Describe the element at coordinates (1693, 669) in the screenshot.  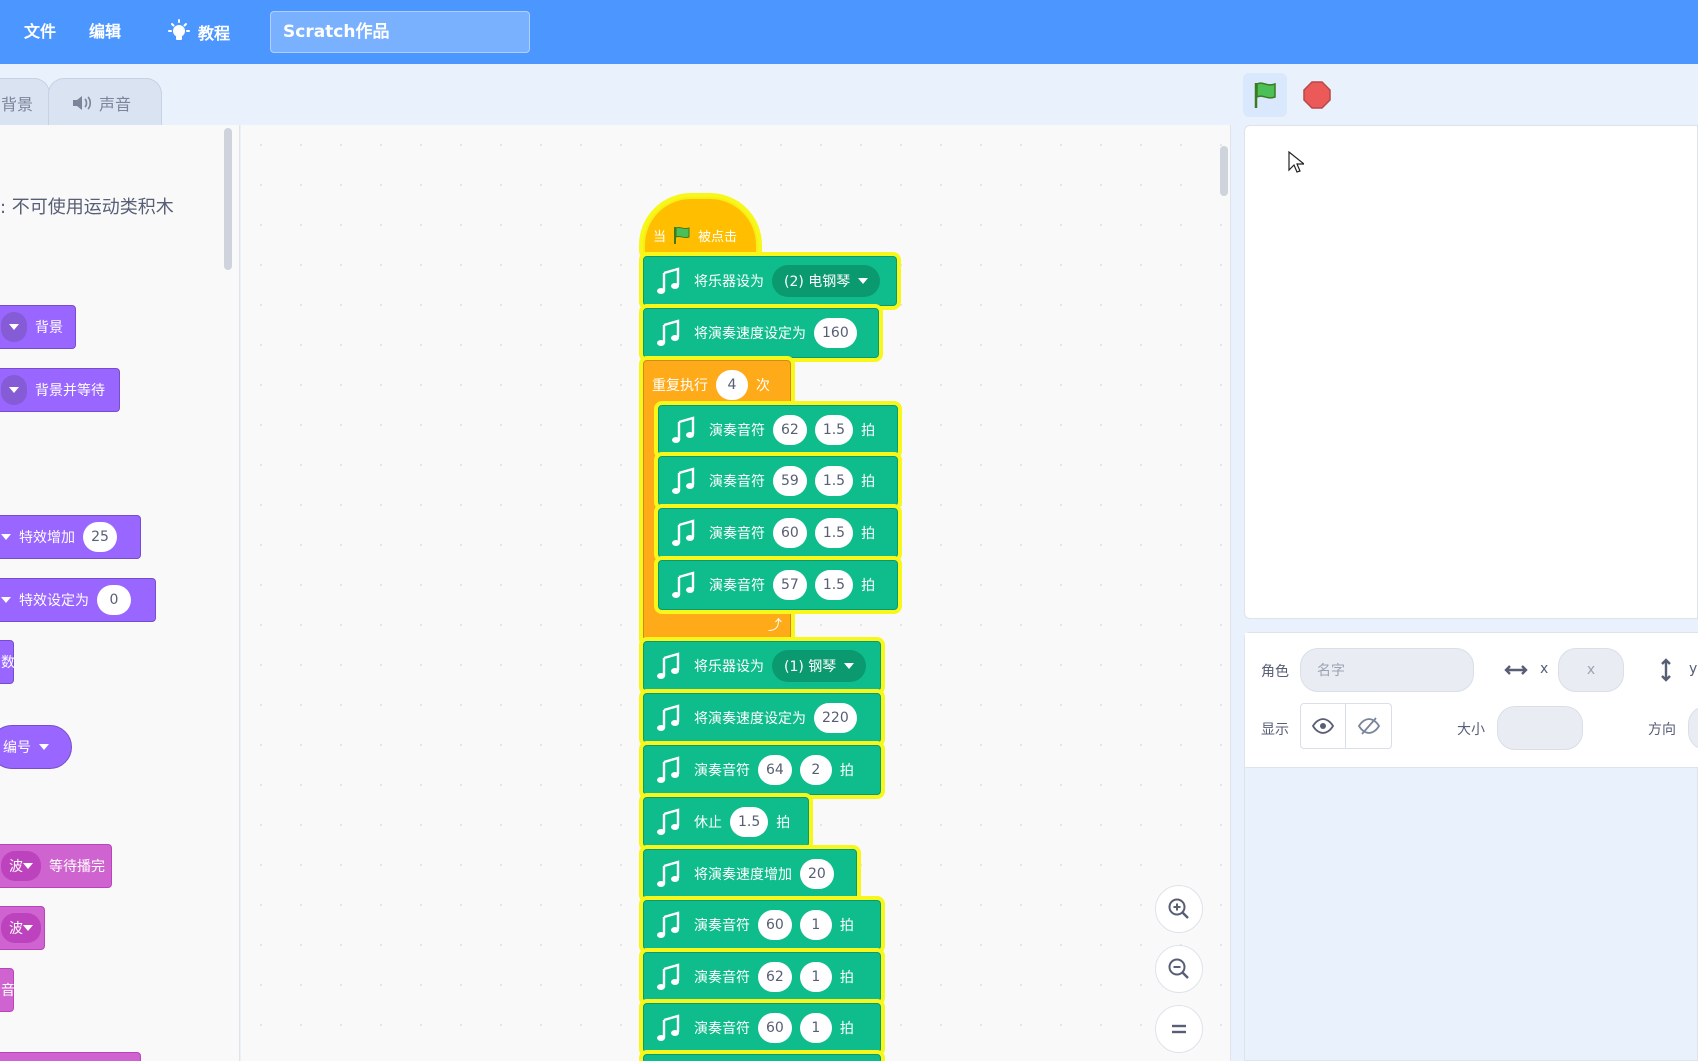
I see `y-label: y` at that location.